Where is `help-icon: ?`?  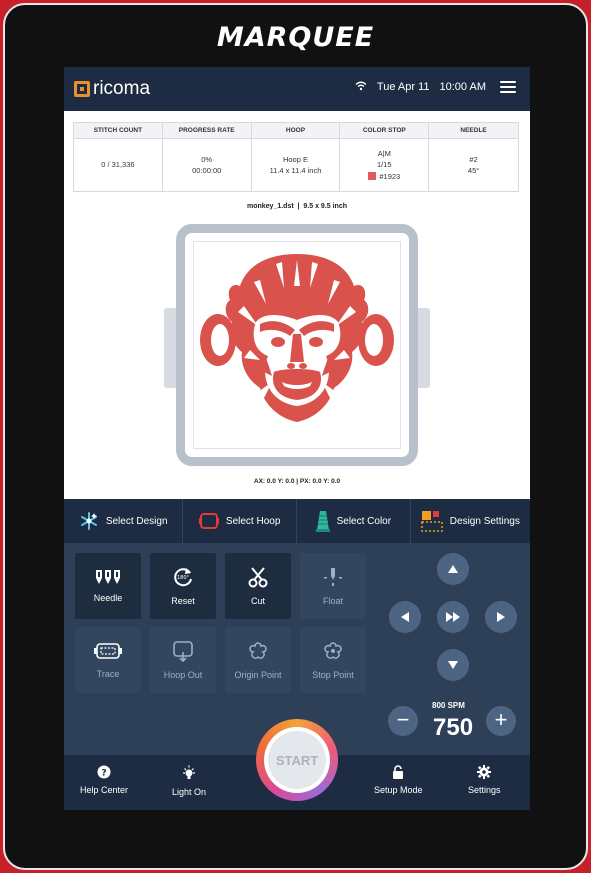
help-icon: ? is located at coordinates (104, 772).